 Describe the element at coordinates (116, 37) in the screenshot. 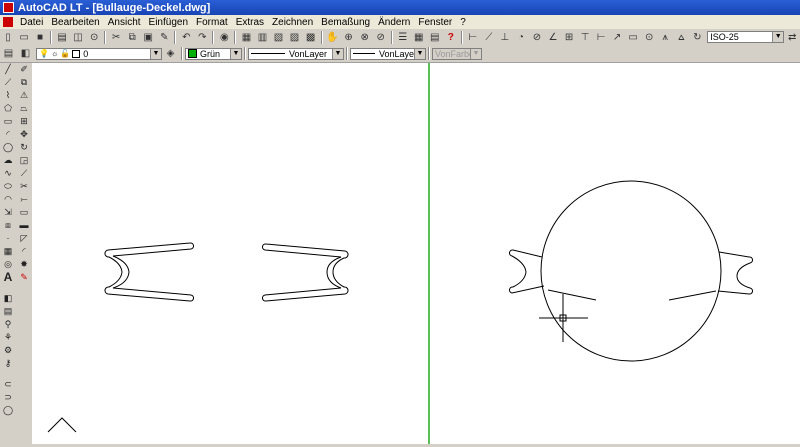

I see `cut-icon: ✂` at that location.